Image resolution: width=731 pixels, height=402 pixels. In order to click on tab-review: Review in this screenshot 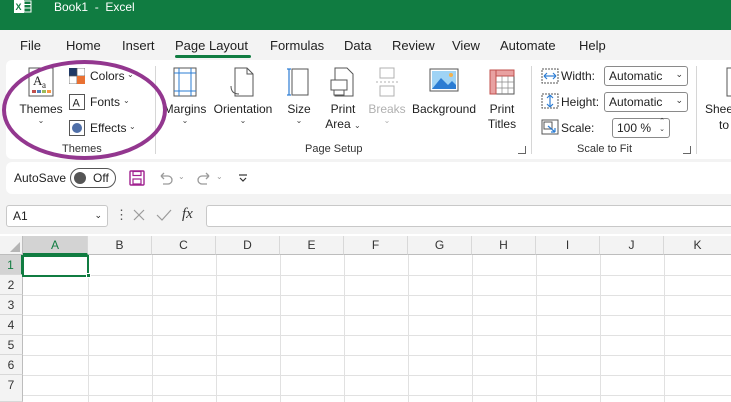, I will do `click(413, 45)`.